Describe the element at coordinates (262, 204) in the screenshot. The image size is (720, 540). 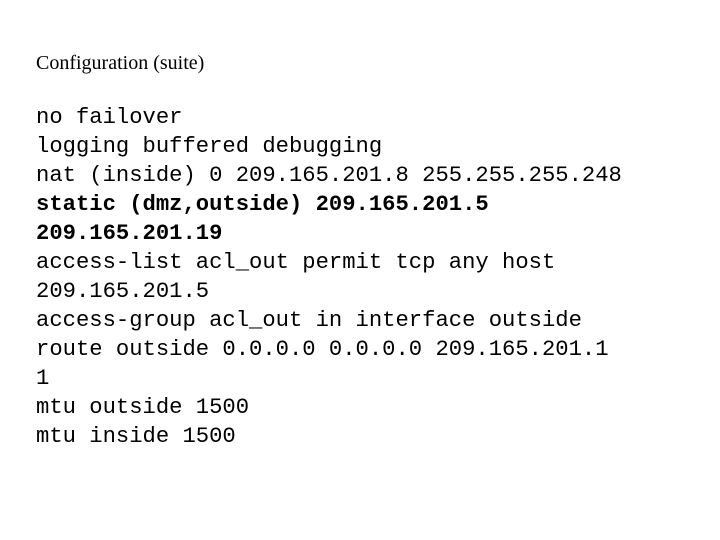
I see `config-line: static (dmz,outside) 209.165.201.5` at that location.